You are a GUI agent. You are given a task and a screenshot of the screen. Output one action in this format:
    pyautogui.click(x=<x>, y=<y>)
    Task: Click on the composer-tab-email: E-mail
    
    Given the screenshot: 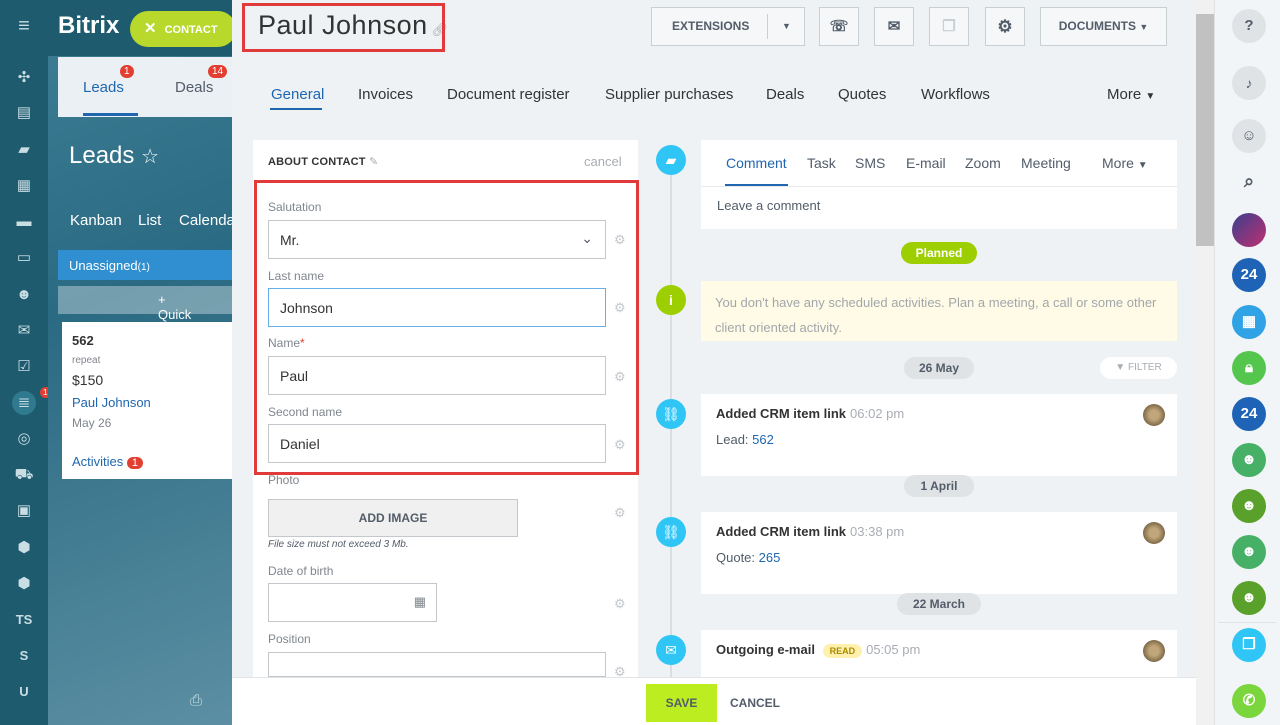 What is the action you would take?
    pyautogui.click(x=926, y=163)
    